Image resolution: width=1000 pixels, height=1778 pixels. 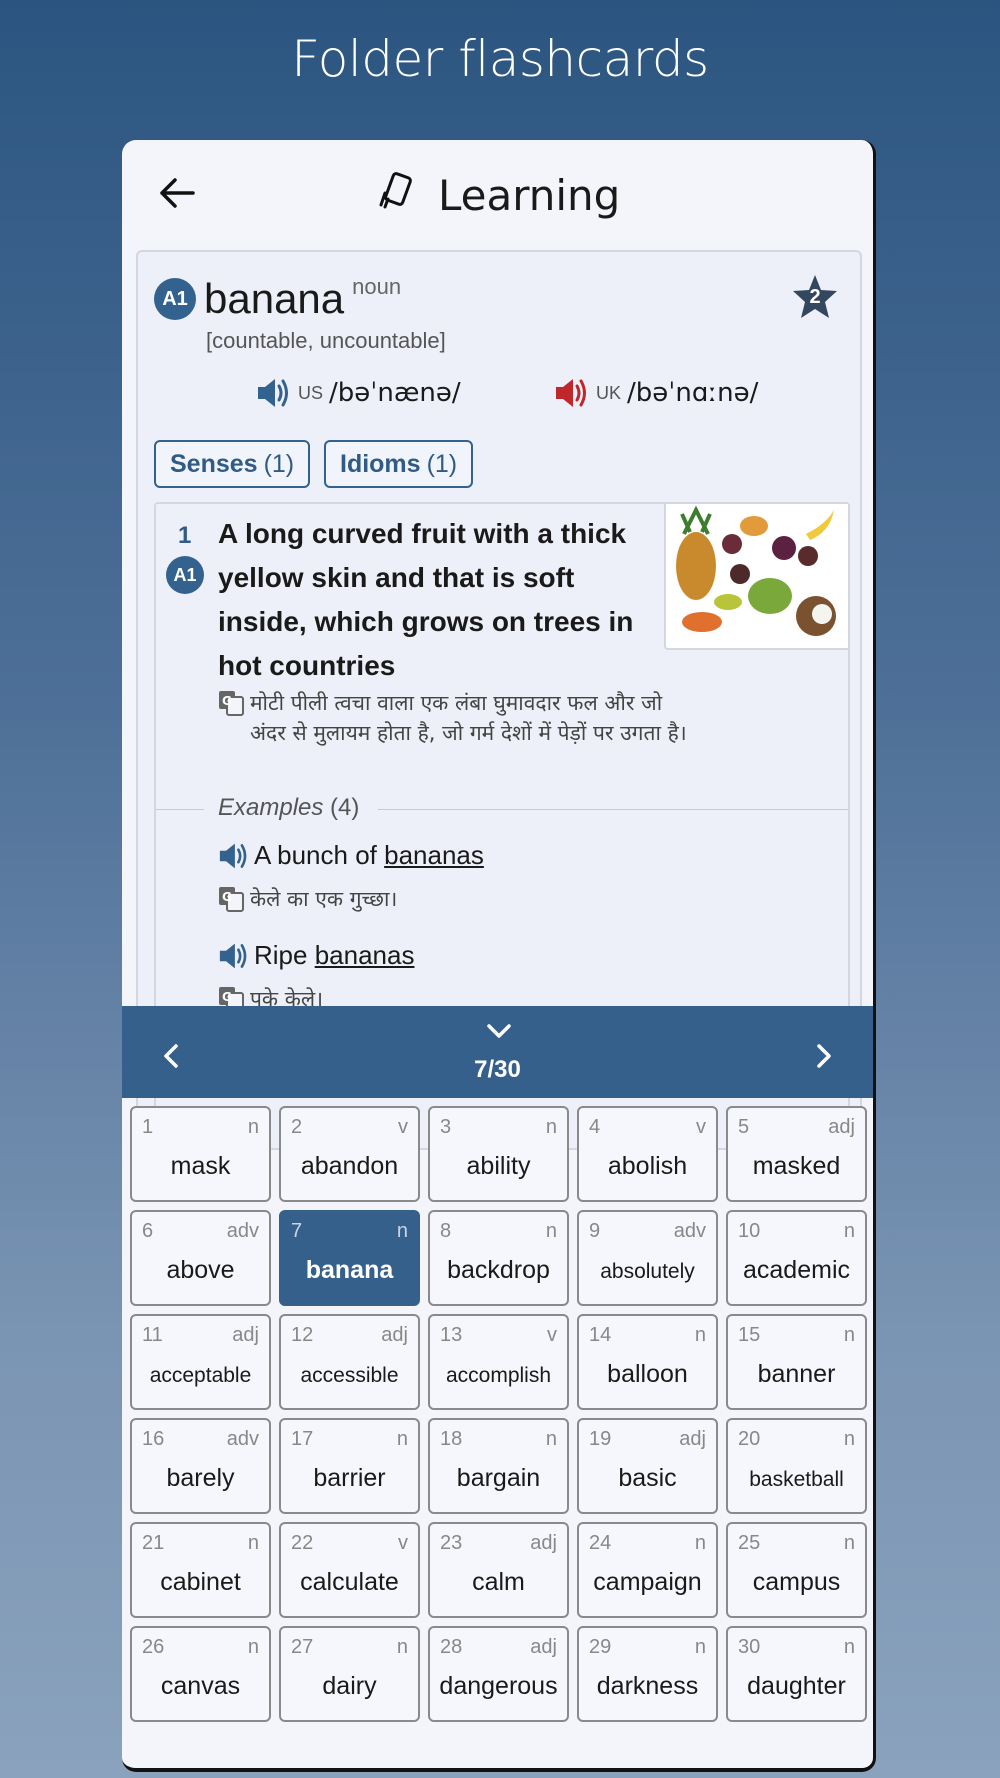 I want to click on word-tile: 4 v abolish, so click(x=647, y=1154).